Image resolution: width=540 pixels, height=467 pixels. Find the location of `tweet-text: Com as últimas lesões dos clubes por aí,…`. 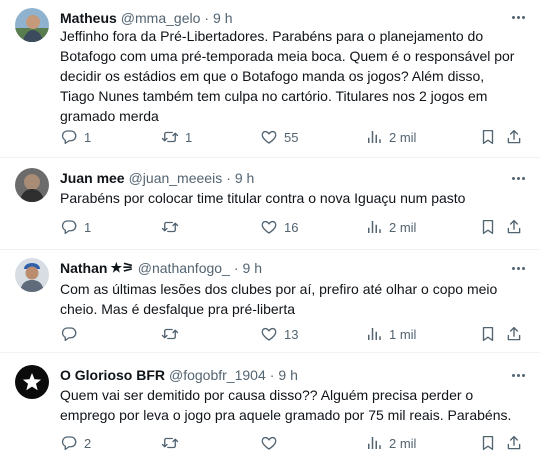

tweet-text: Com as últimas lesões dos clubes por aí,… is located at coordinates (279, 299).